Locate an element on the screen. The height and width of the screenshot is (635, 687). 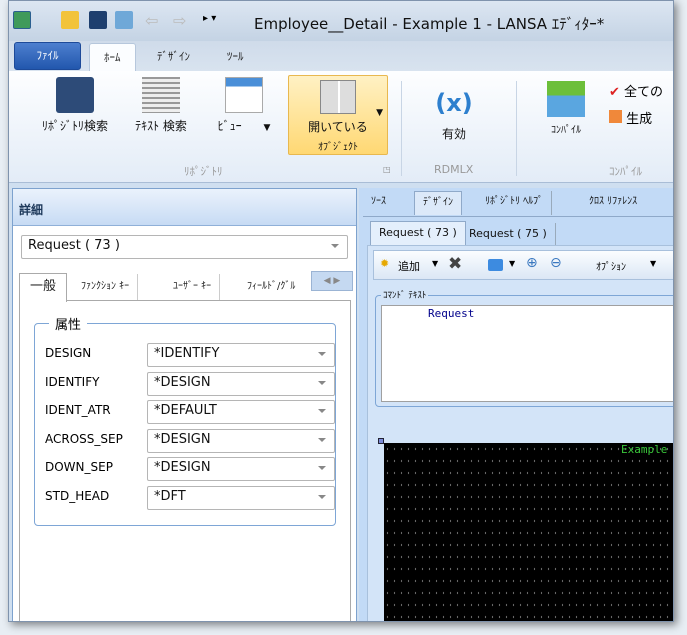
add-sun-icon: ✹ is located at coordinates (385, 263).